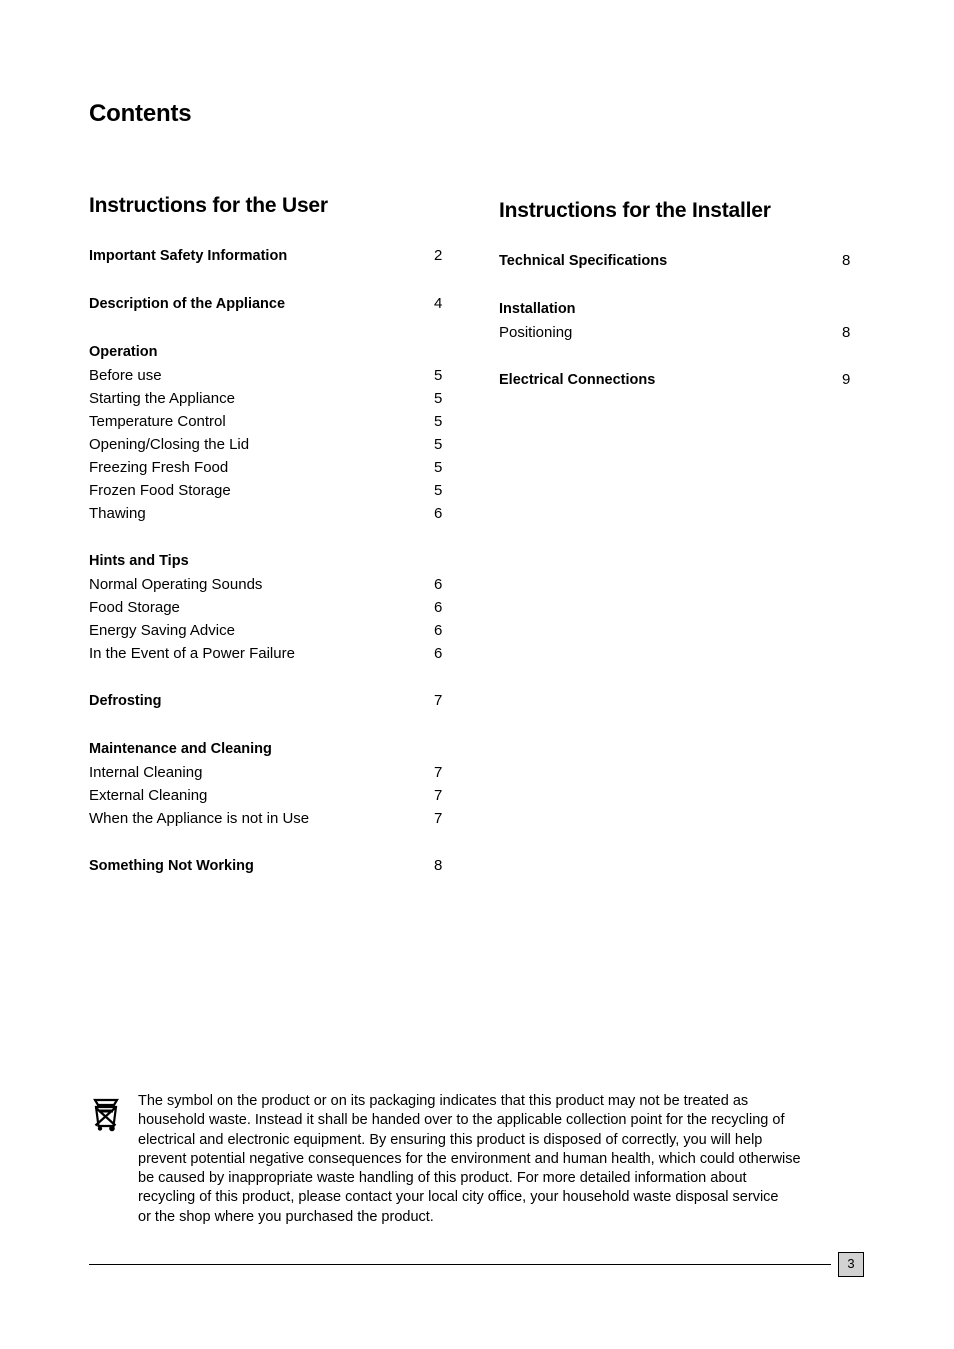 Image resolution: width=954 pixels, height=1349 pixels. Describe the element at coordinates (169, 444) in the screenshot. I see `toc-entry-label: Opening/Closing the Lid` at that location.